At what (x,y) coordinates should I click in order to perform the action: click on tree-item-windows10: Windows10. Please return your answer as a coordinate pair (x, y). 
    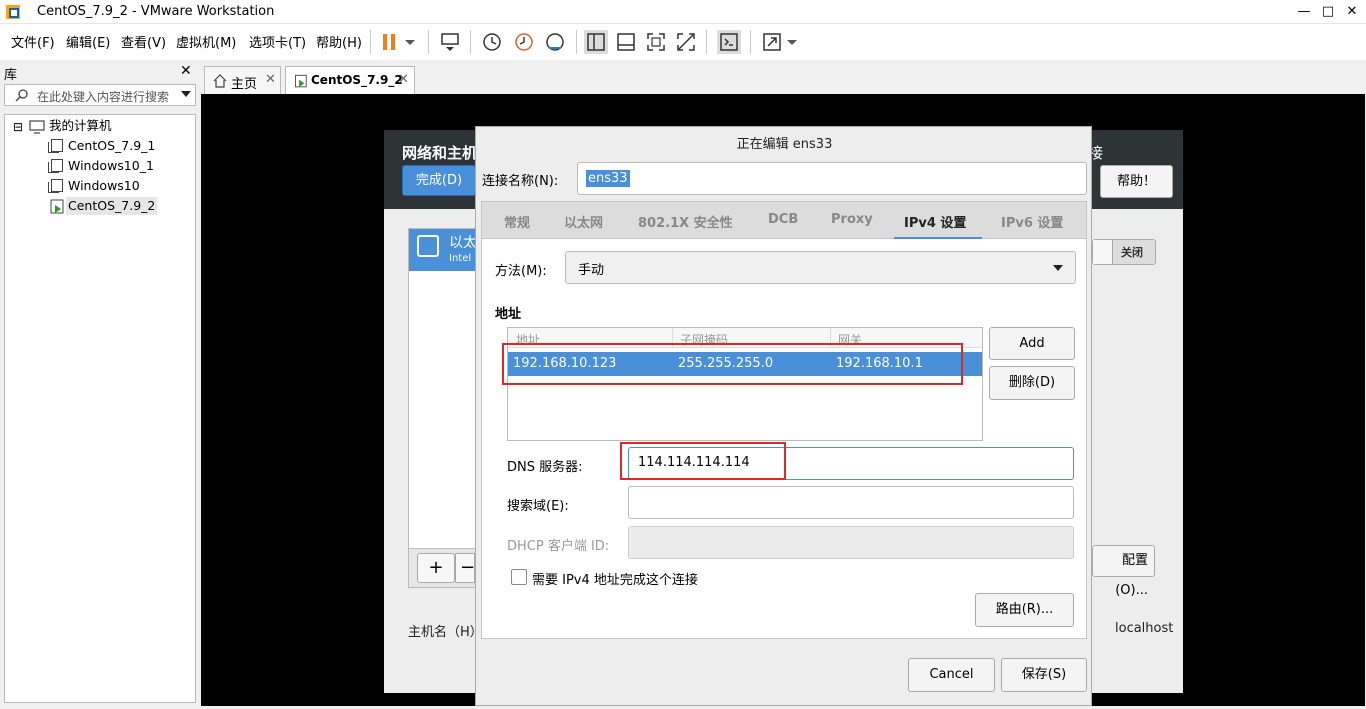
    Looking at the image, I should click on (104, 186).